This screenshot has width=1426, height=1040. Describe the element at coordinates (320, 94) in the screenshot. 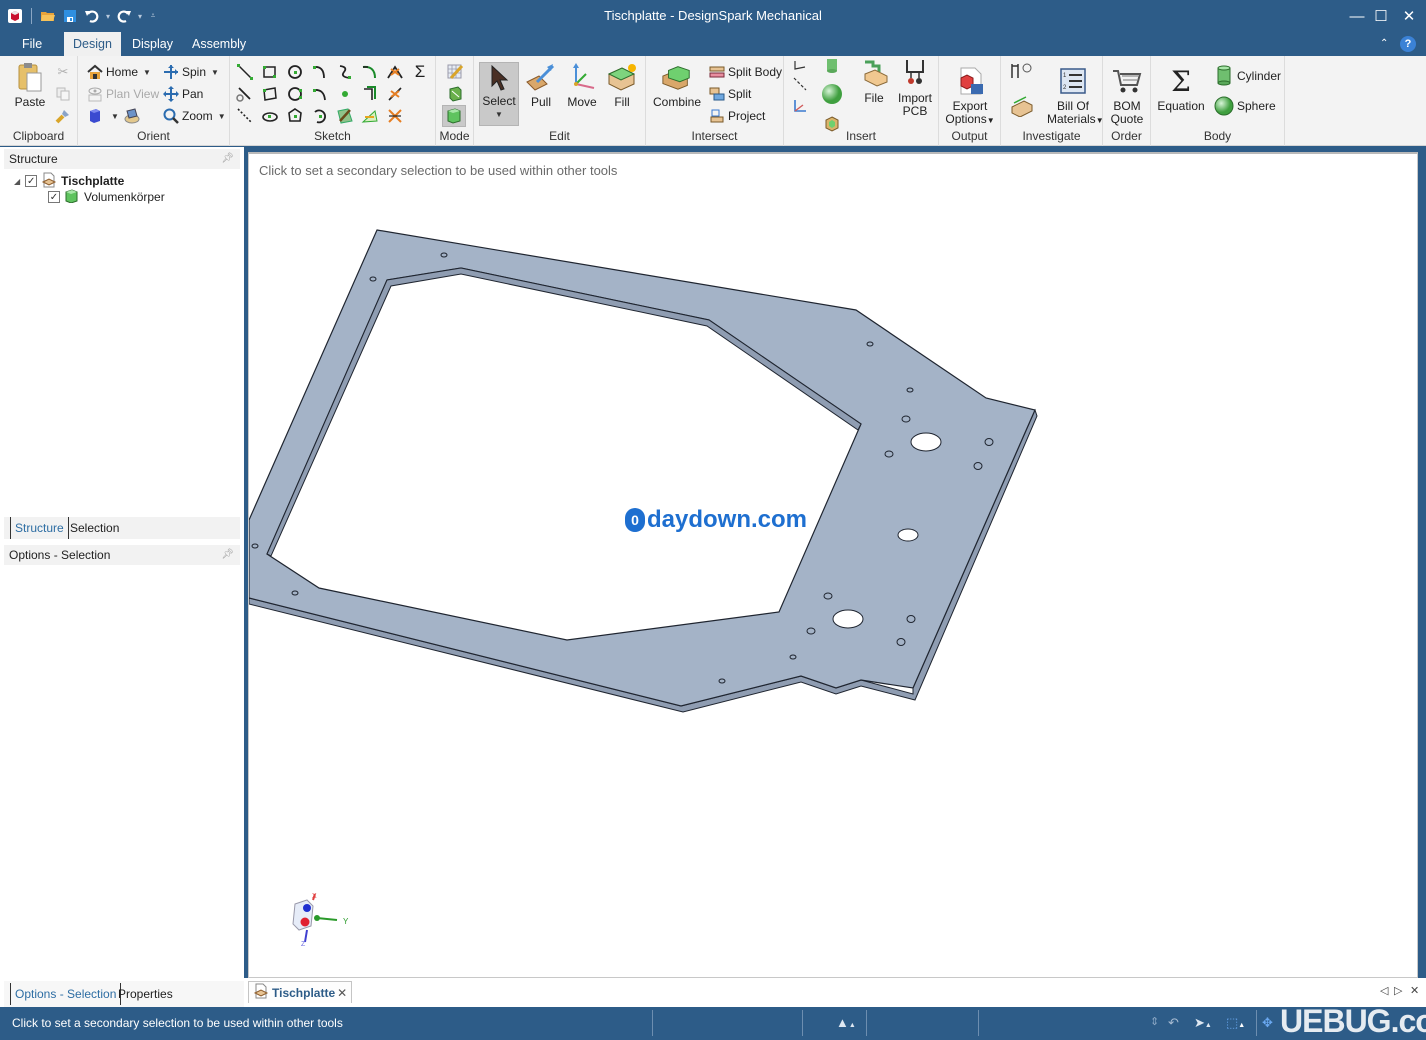

I see `sweep-arc-icon` at that location.